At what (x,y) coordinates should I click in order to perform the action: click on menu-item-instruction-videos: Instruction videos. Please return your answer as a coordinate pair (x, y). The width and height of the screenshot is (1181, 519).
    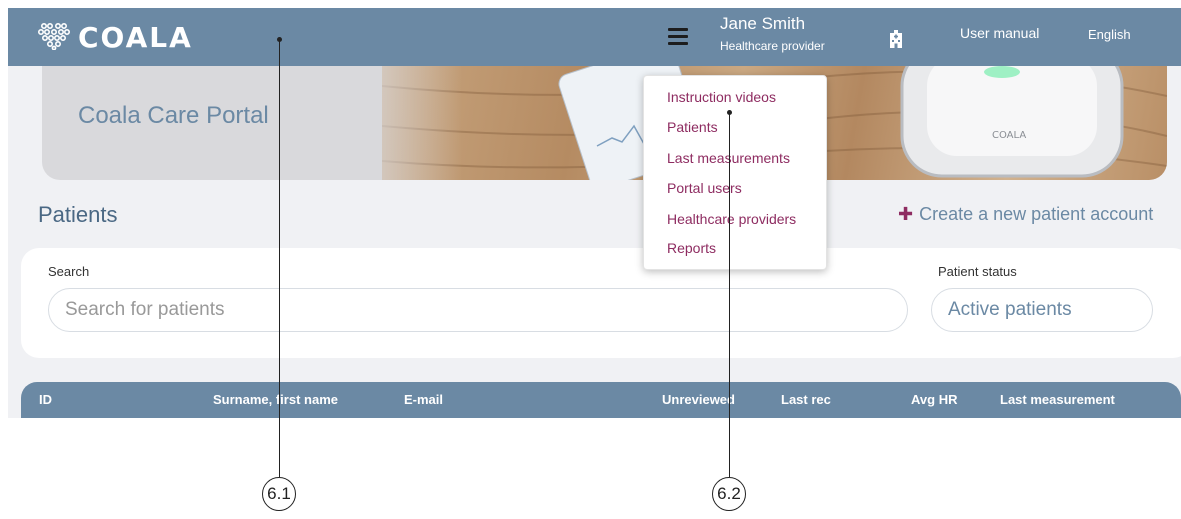
    Looking at the image, I should click on (721, 97).